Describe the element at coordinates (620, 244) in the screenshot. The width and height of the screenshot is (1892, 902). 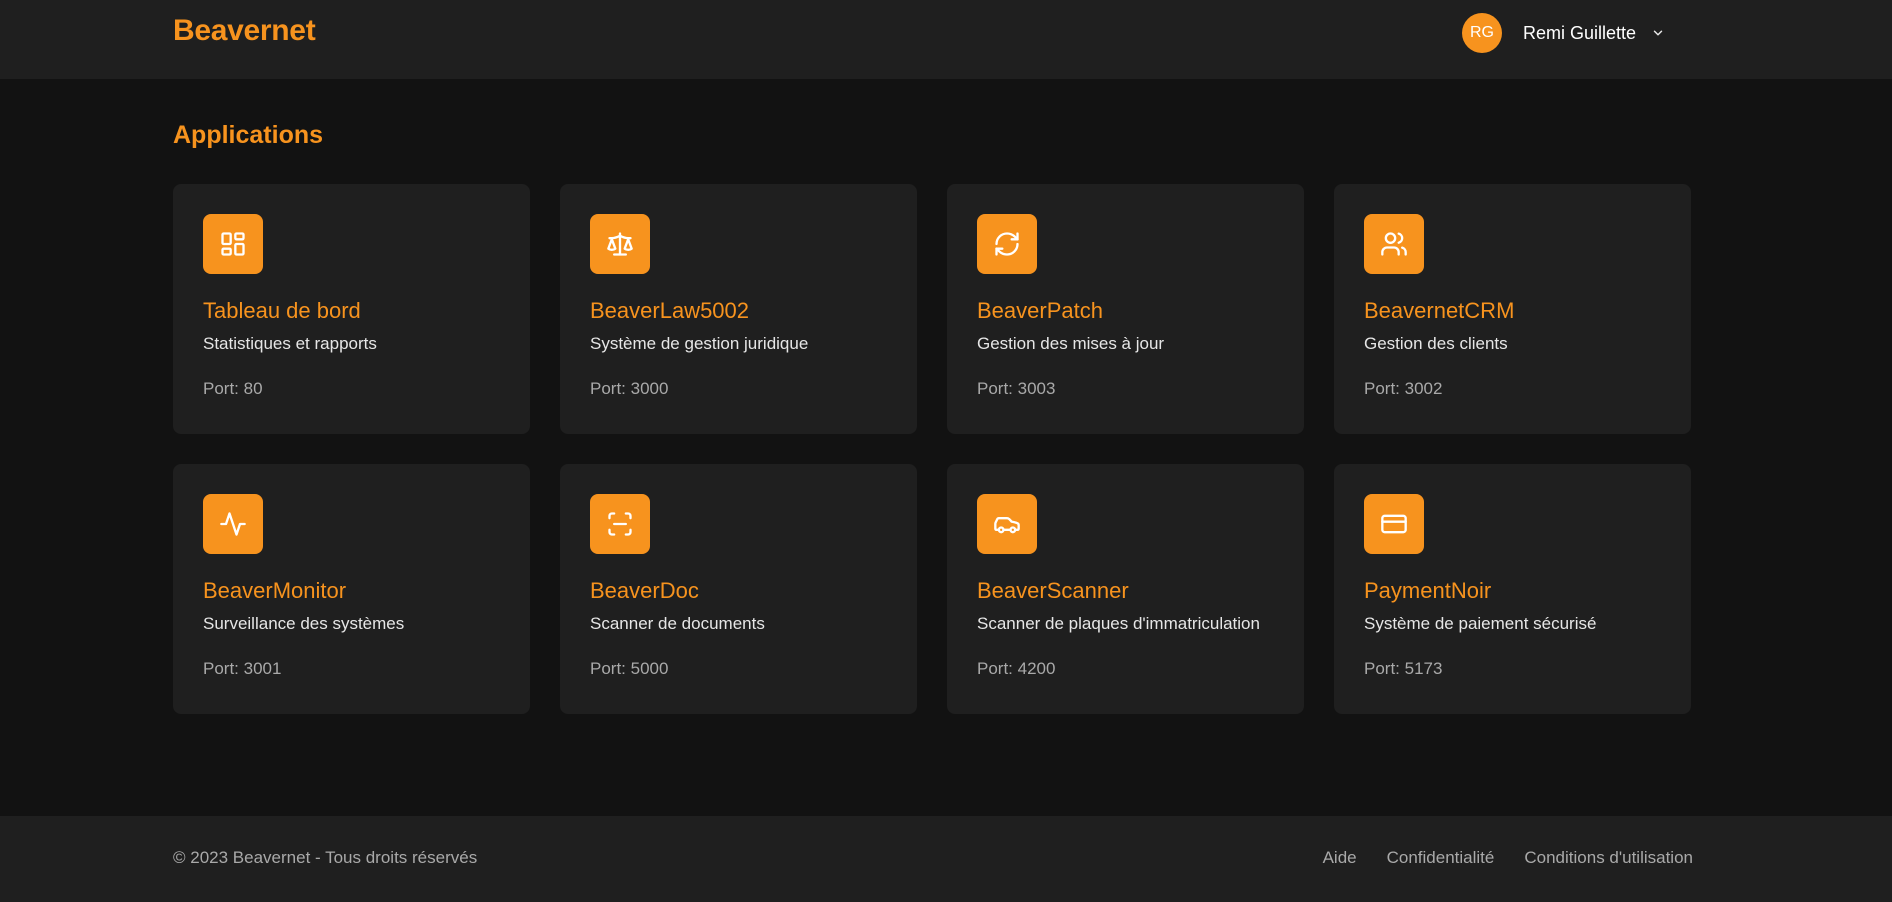
I see `scale-icon` at that location.